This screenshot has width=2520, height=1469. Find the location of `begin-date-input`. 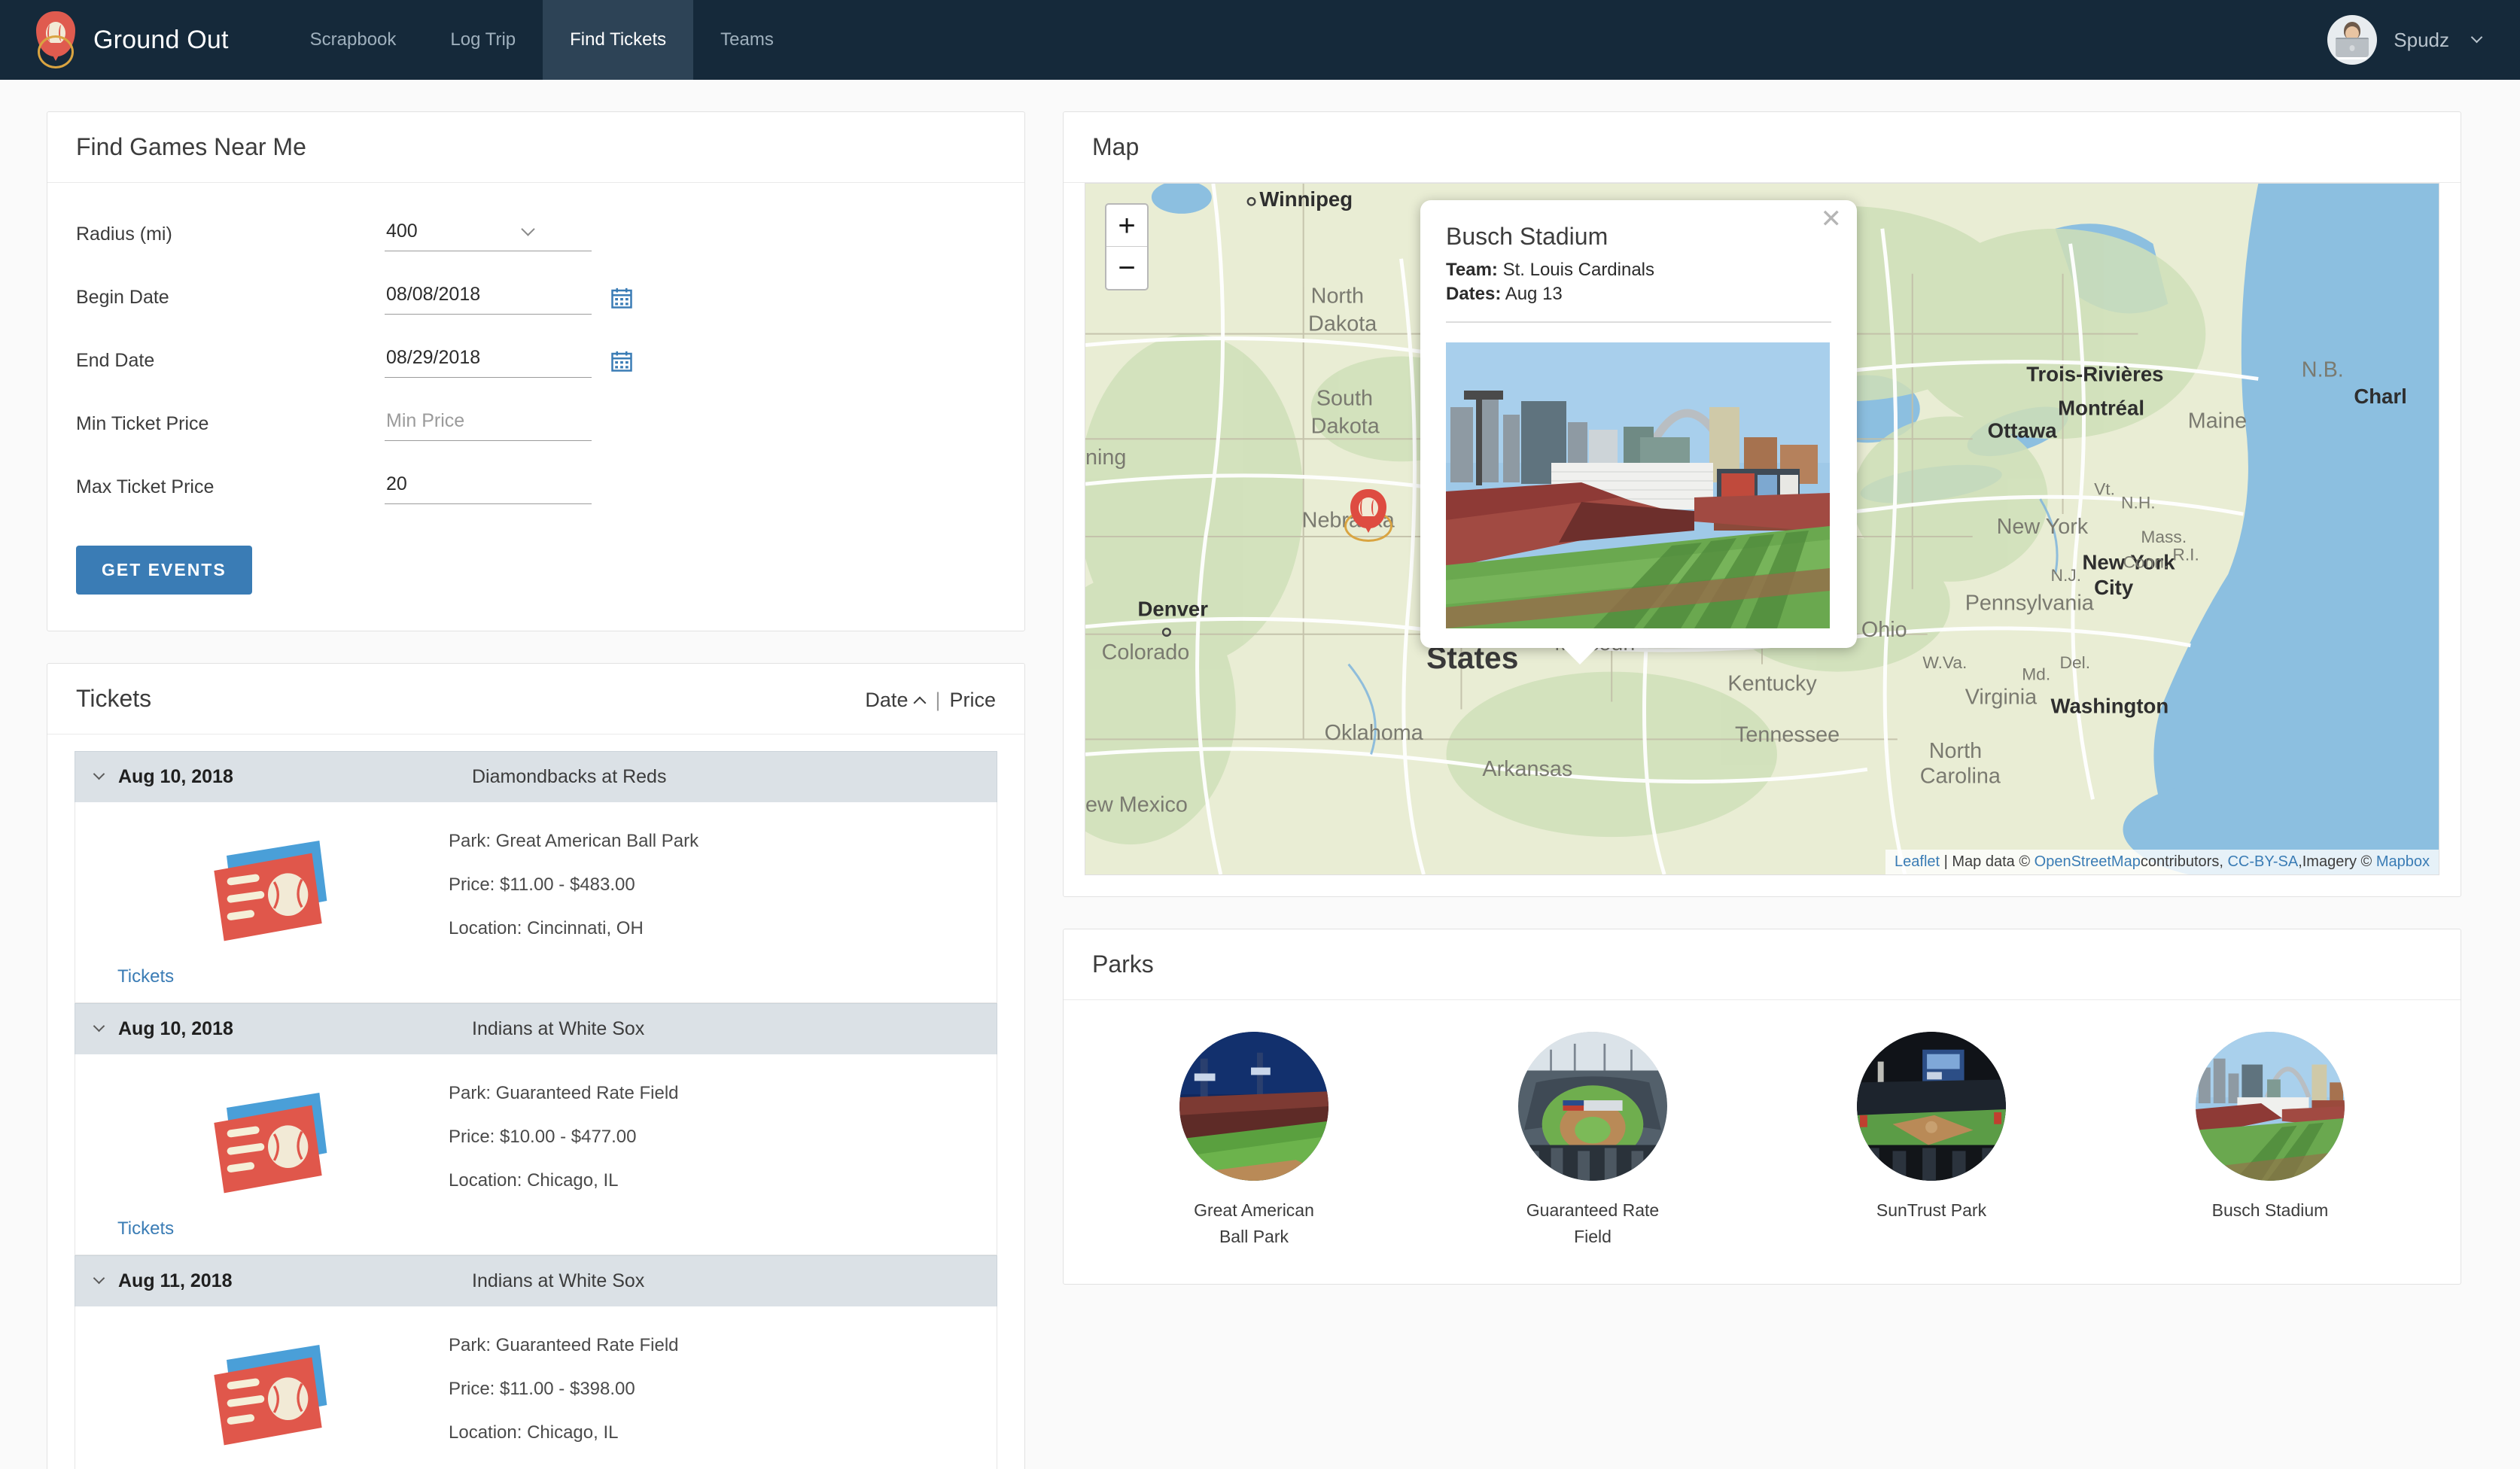

begin-date-input is located at coordinates (488, 298).